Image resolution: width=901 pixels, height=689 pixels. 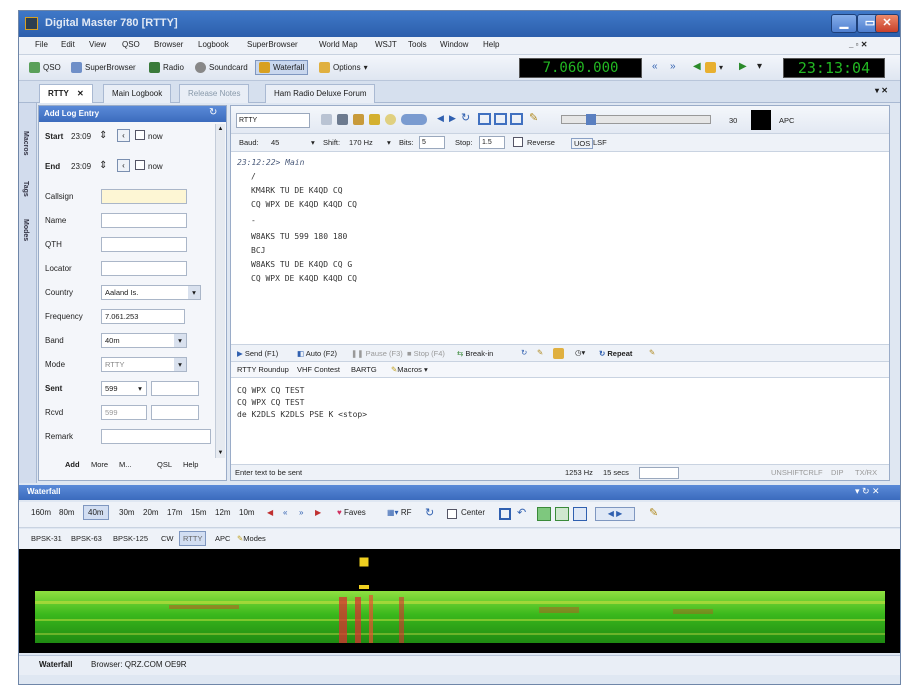 What do you see at coordinates (697, 66) in the screenshot?
I see `prev-arrow-icon: ◀` at bounding box center [697, 66].